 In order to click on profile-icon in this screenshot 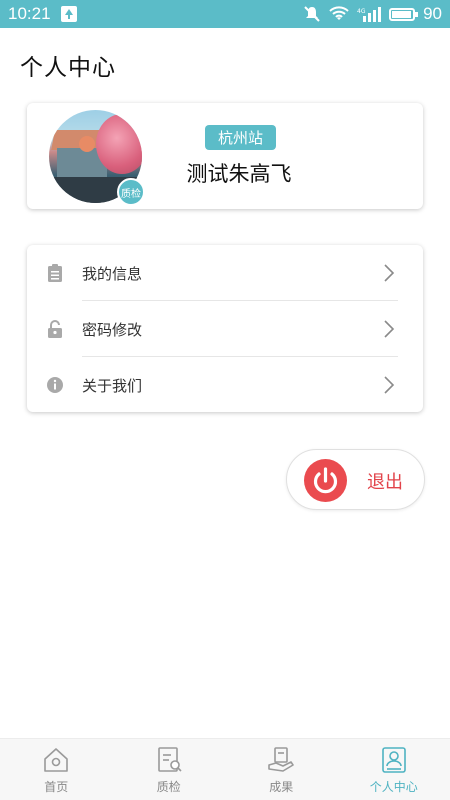, I will do `click(393, 760)`.